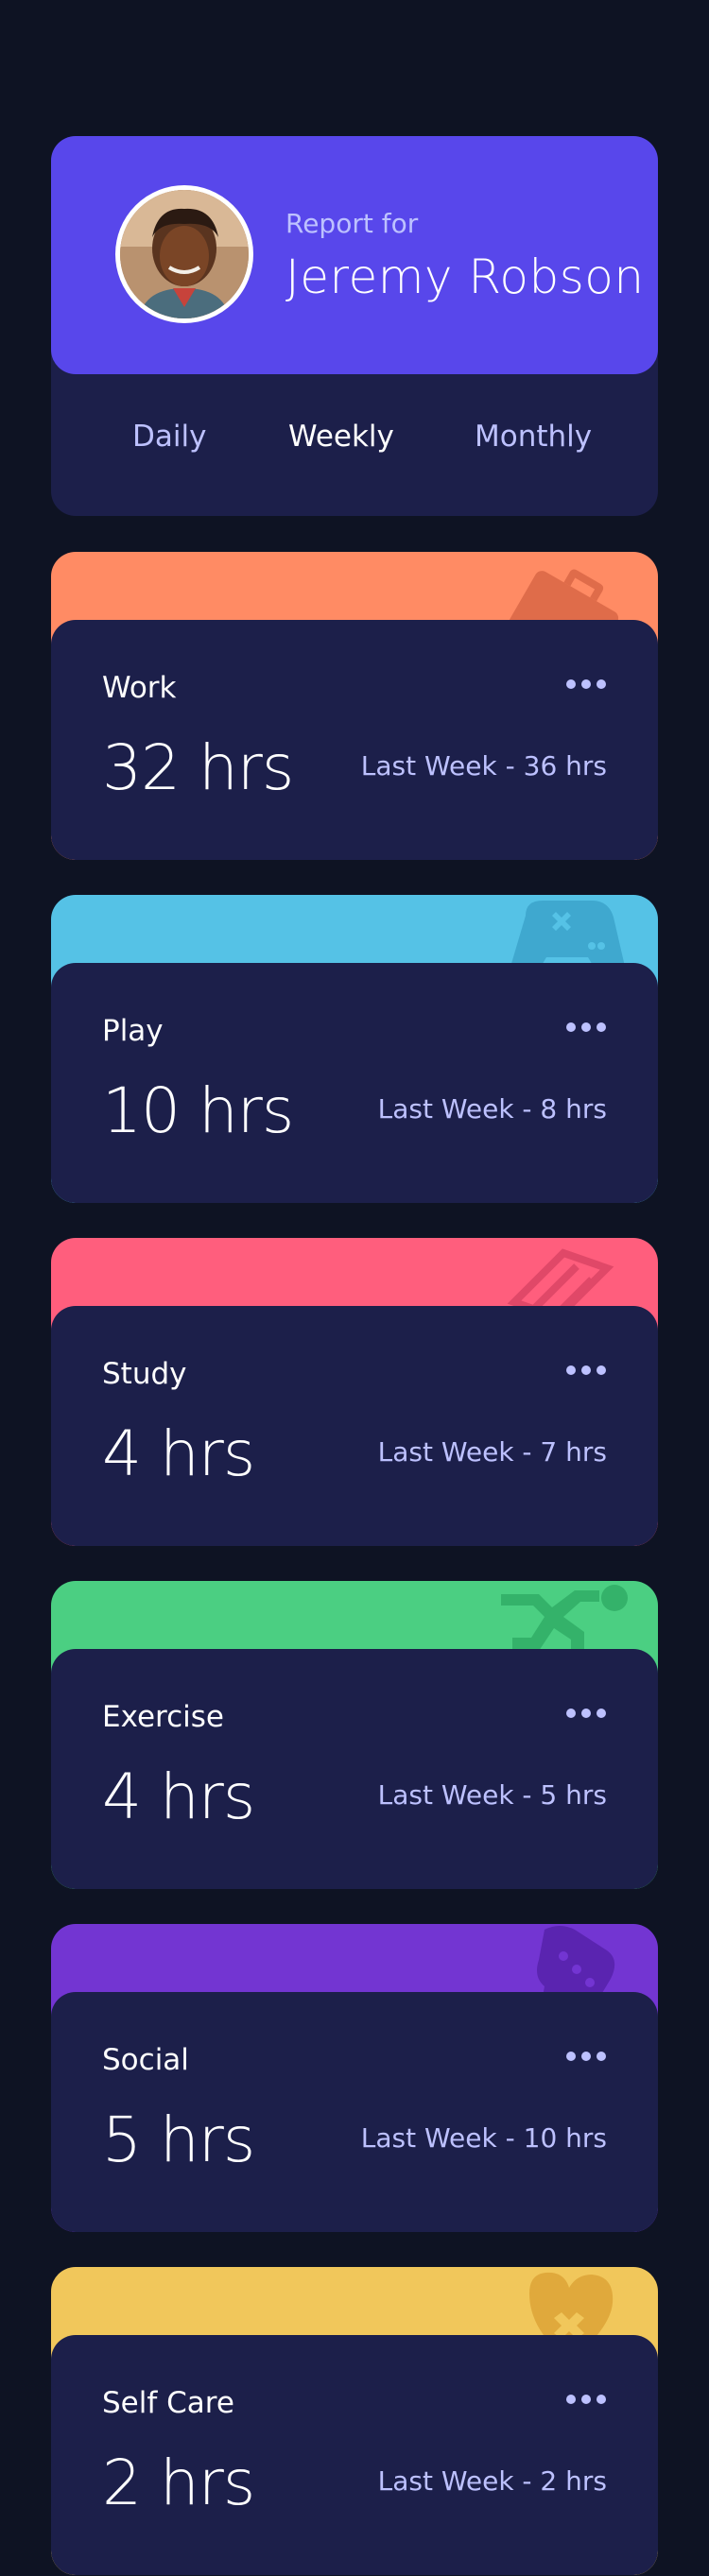 Image resolution: width=709 pixels, height=2576 pixels. Describe the element at coordinates (483, 2138) in the screenshot. I see `previous-hours: Last Week - 10 hrs` at that location.